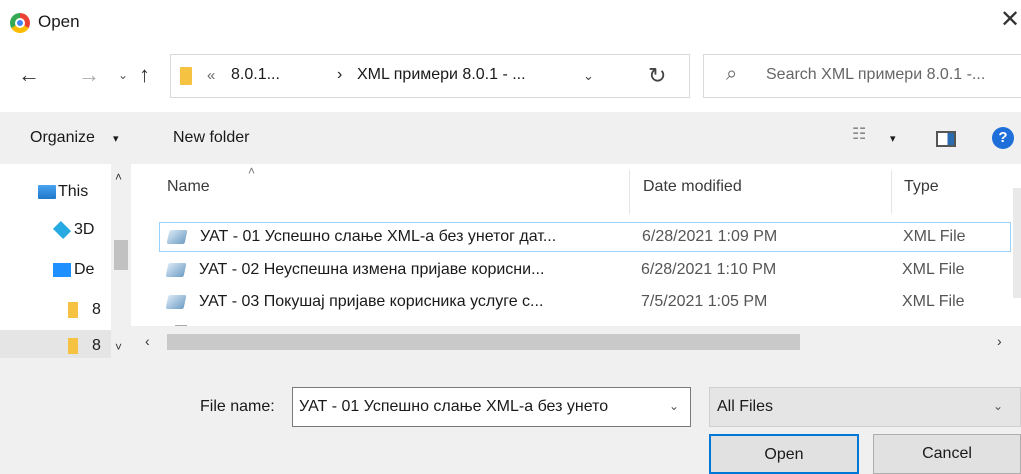 This screenshot has height=474, width=1021. Describe the element at coordinates (704, 301) in the screenshot. I see `file-date-modified: 7/5/2021 1:05 PM` at that location.